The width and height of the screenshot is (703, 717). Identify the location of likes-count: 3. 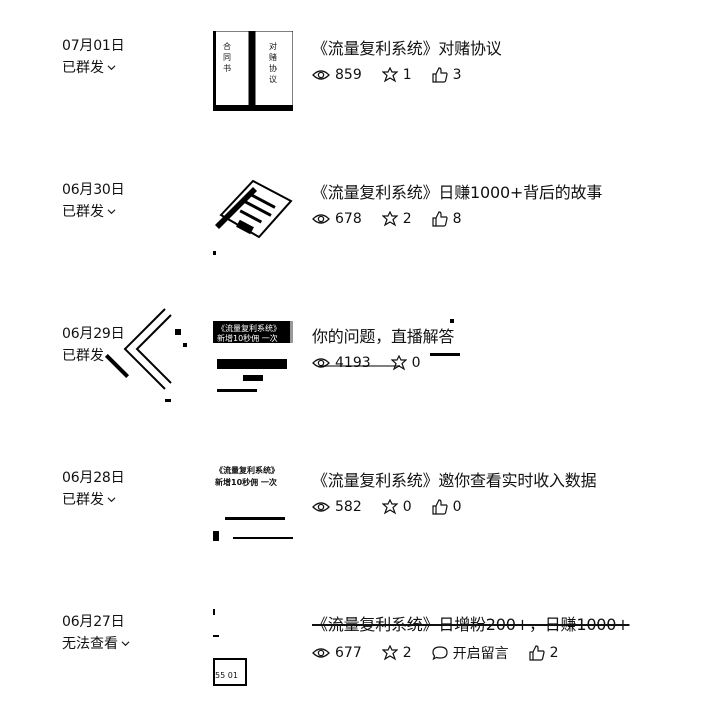
(457, 75).